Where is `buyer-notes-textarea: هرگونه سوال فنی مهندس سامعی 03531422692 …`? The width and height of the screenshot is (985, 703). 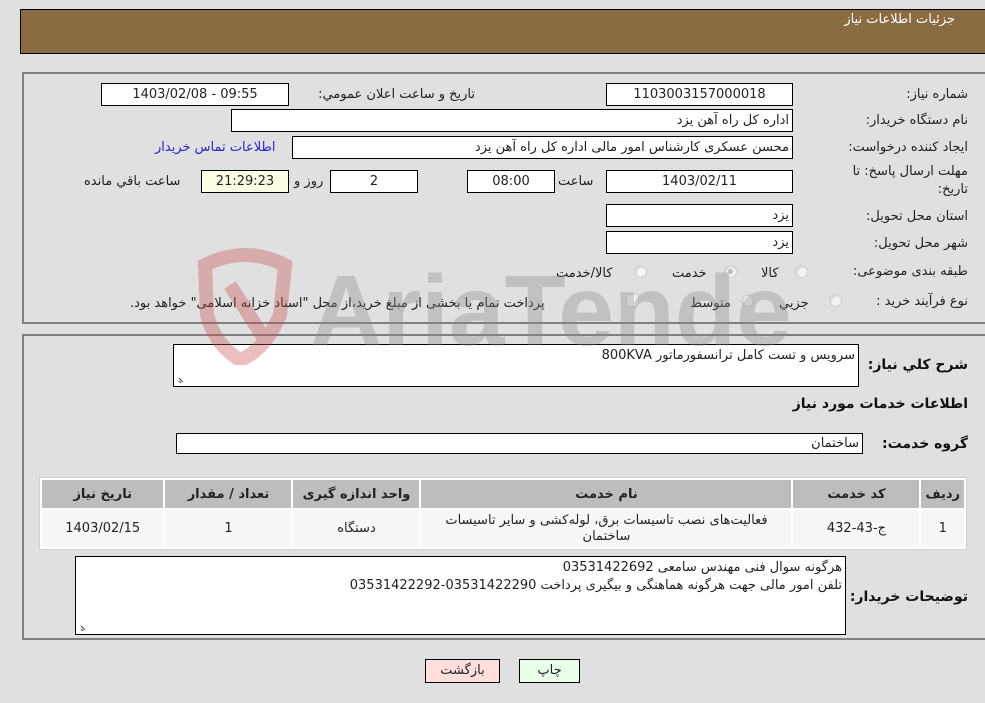
buyer-notes-textarea: هرگونه سوال فنی مهندس سامعی 03531422692 … is located at coordinates (460, 595).